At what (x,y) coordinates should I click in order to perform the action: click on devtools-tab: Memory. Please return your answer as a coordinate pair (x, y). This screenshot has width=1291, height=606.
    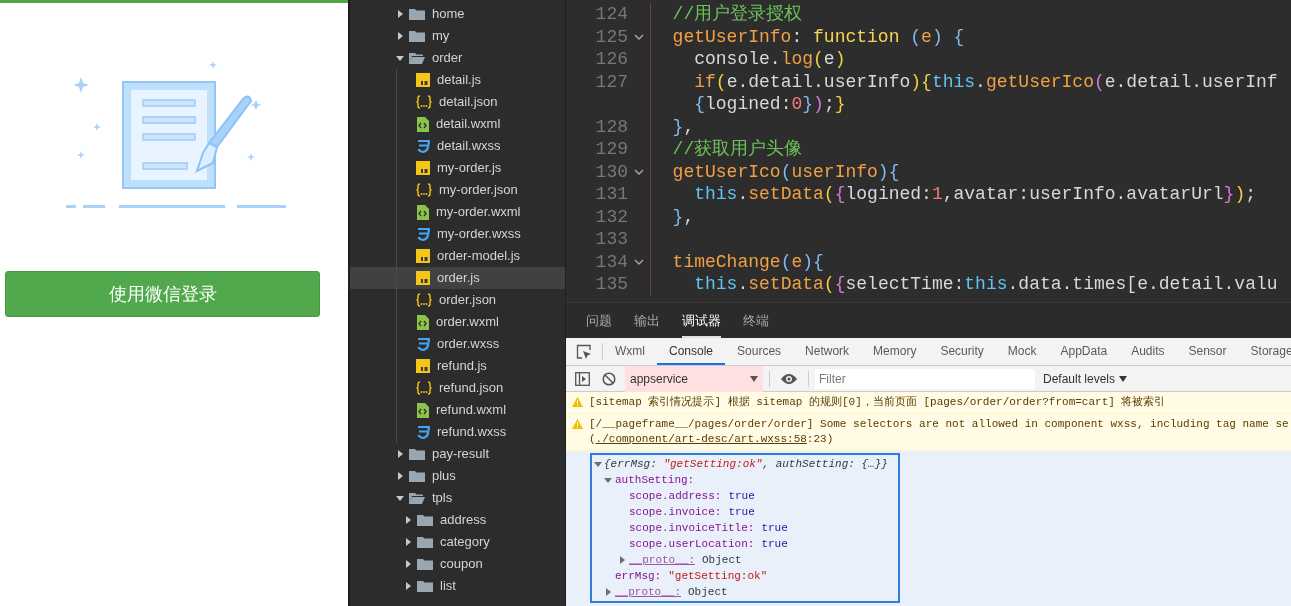
    Looking at the image, I should click on (895, 351).